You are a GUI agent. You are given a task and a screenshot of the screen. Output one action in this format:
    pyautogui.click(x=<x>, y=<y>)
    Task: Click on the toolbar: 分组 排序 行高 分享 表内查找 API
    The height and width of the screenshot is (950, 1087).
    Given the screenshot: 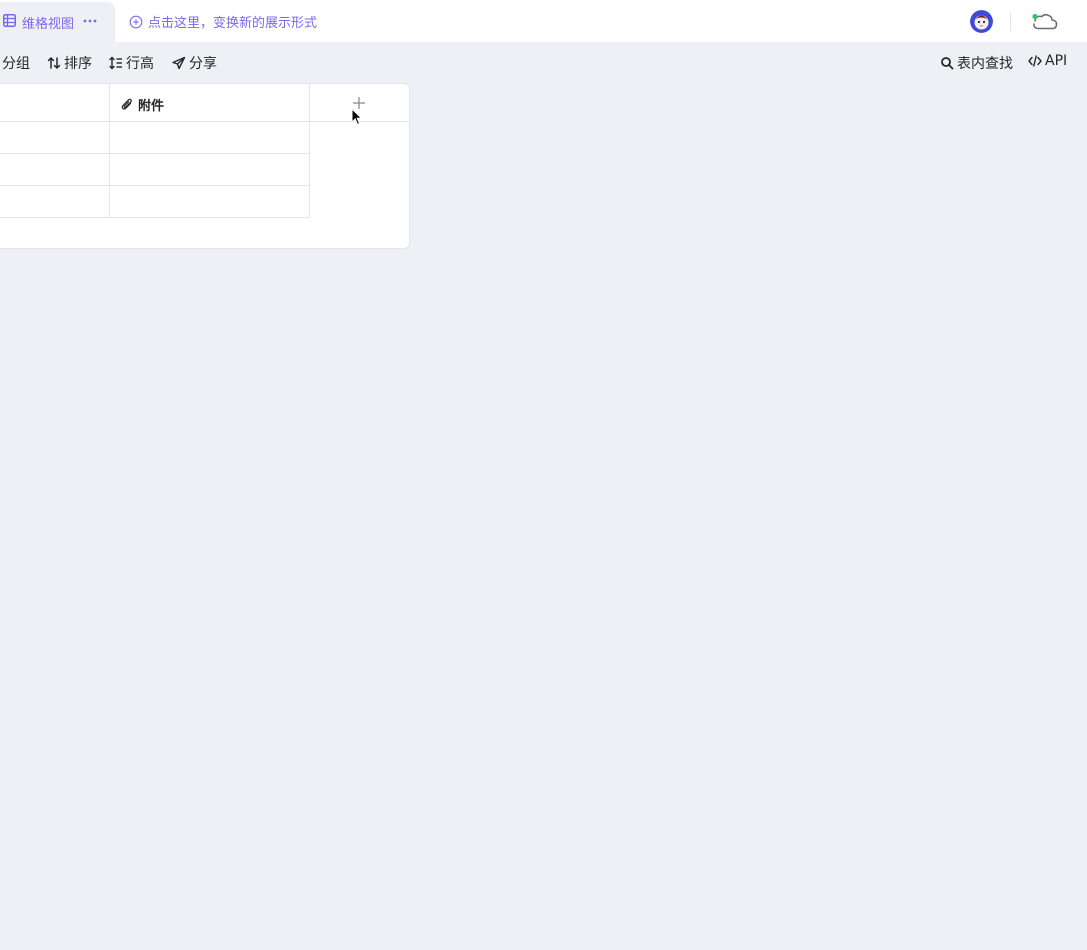 What is the action you would take?
    pyautogui.click(x=543, y=62)
    